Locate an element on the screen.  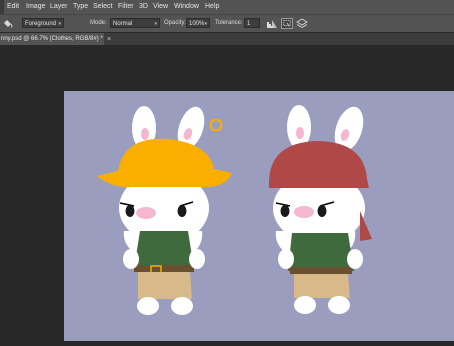
mode-value: Normal is located at coordinates (123, 24).